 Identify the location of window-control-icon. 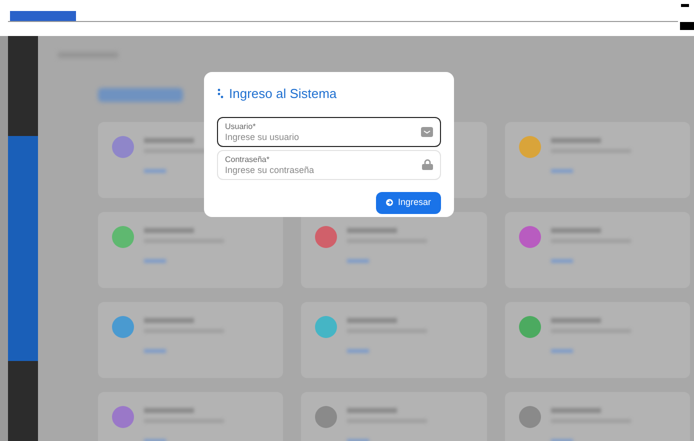
(685, 5).